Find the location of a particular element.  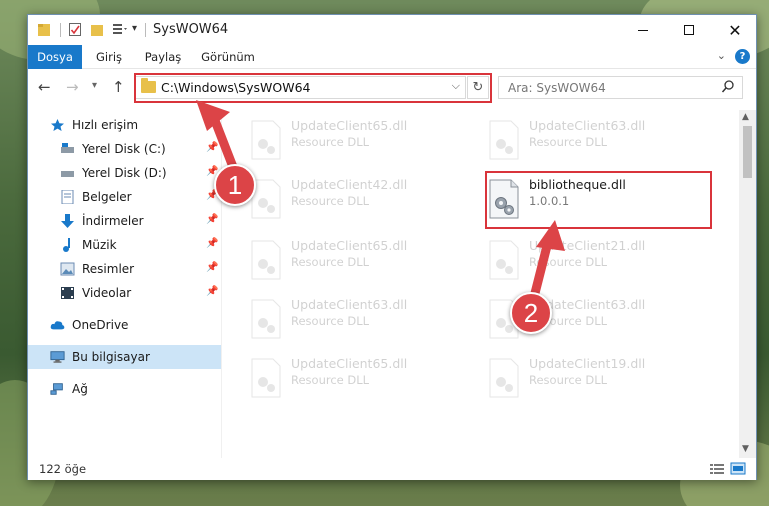

tab-share: Paylaş is located at coordinates (163, 57).